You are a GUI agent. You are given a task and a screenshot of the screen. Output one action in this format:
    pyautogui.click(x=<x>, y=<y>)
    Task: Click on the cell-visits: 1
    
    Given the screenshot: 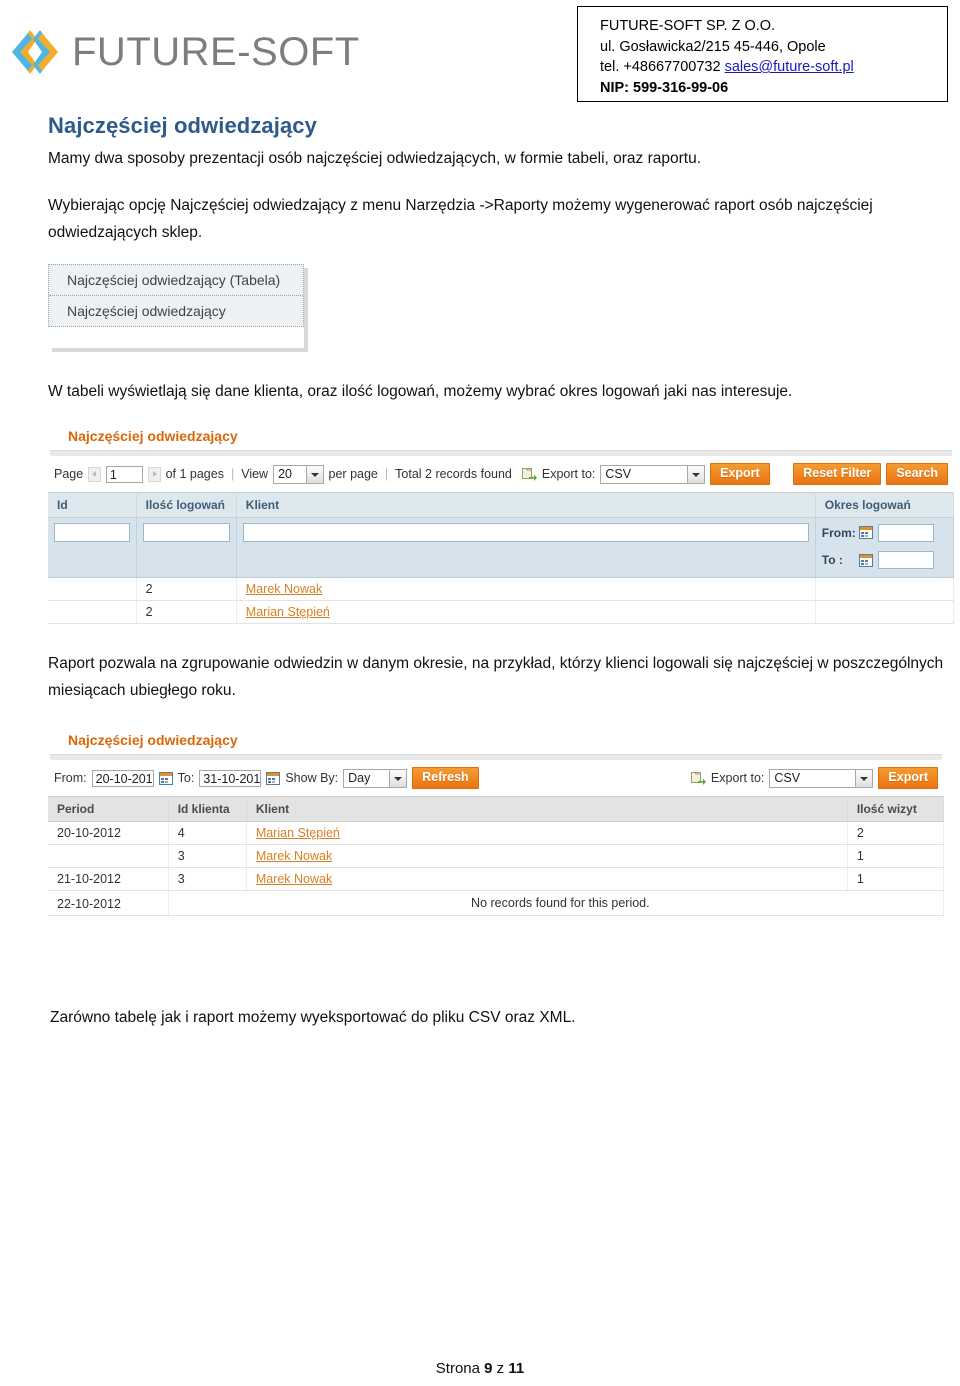 What is the action you would take?
    pyautogui.click(x=896, y=879)
    